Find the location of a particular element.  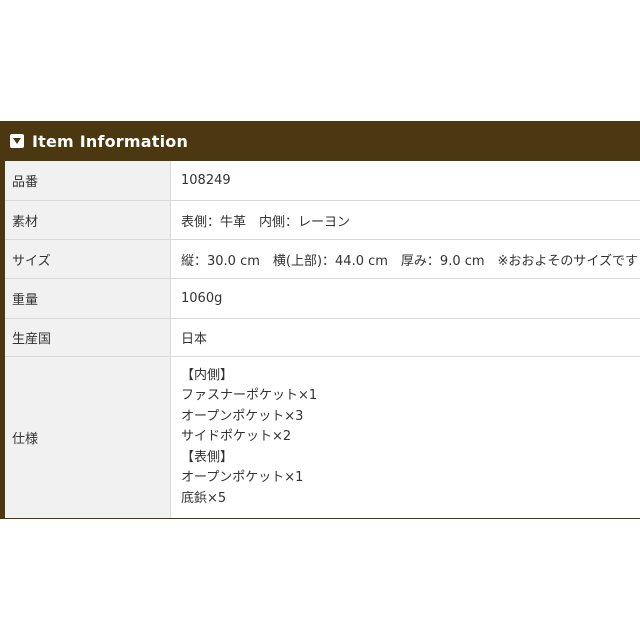

spec-line: 【表側】 is located at coordinates (207, 457).